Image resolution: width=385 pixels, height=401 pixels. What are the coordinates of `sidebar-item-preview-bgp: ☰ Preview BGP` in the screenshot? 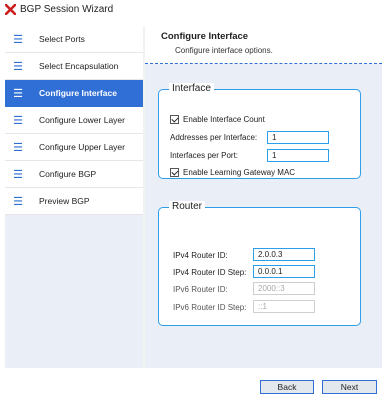 It's located at (74, 201).